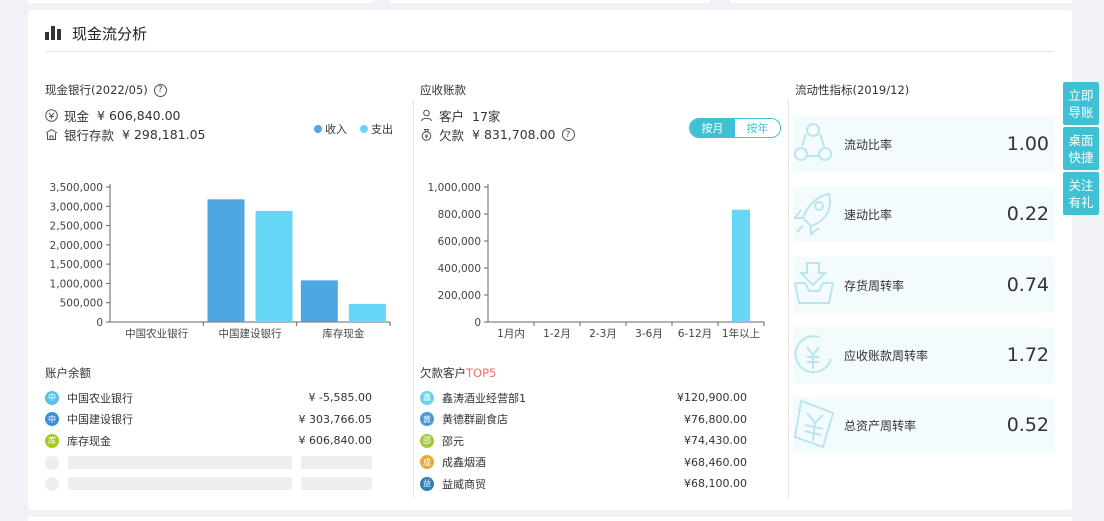 The width and height of the screenshot is (1104, 521). I want to click on customer-row: 益 益威商贸 ¥68,100.00, so click(583, 484).